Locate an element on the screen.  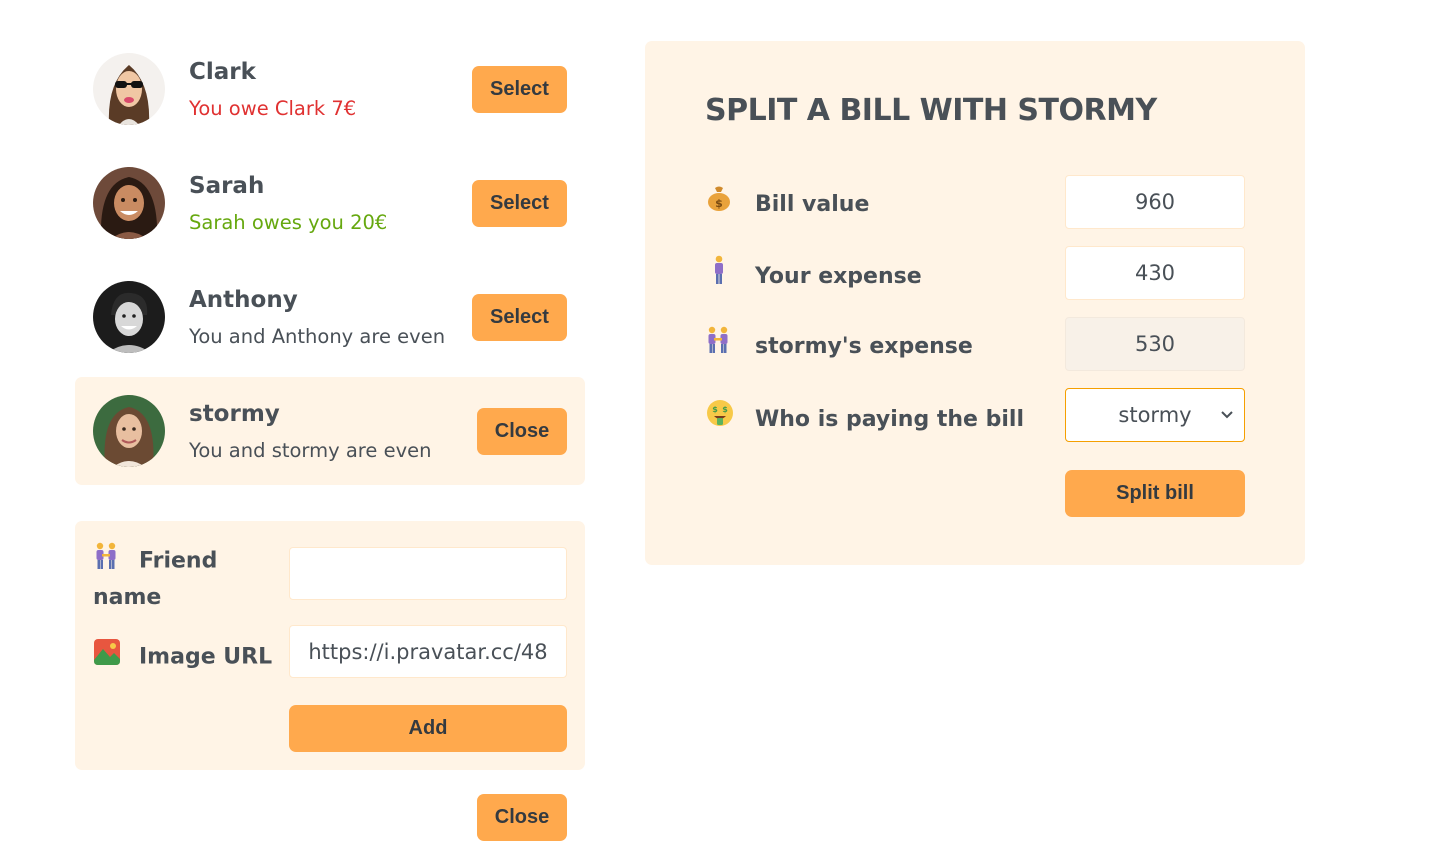
close-friend-button: Close is located at coordinates (522, 431).